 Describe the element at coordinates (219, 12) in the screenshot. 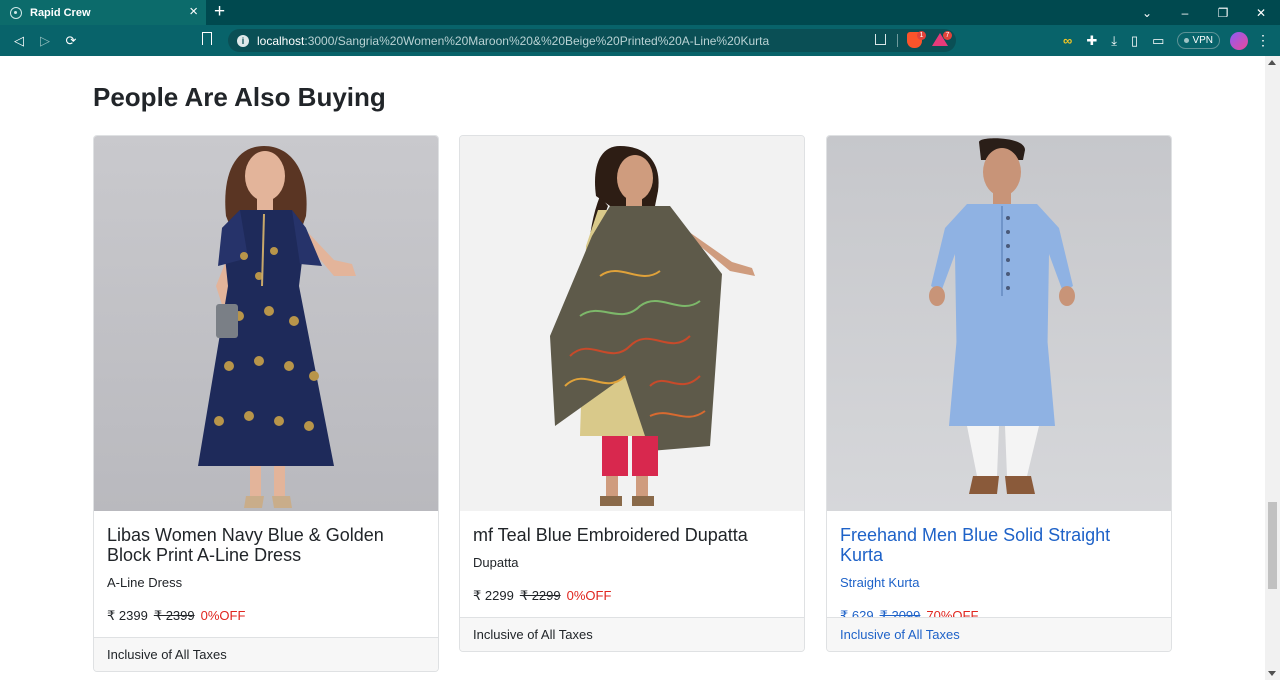

I see `new-tab-button: +` at that location.